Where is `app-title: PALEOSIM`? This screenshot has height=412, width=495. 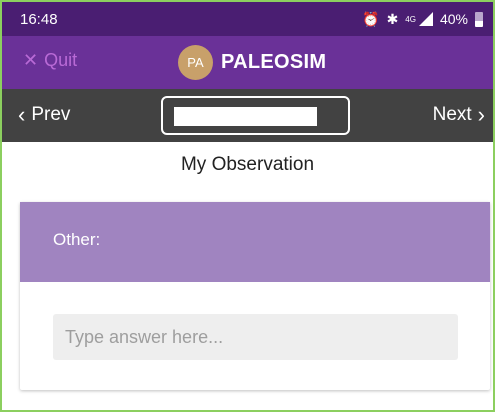
app-title: PALEOSIM is located at coordinates (274, 62).